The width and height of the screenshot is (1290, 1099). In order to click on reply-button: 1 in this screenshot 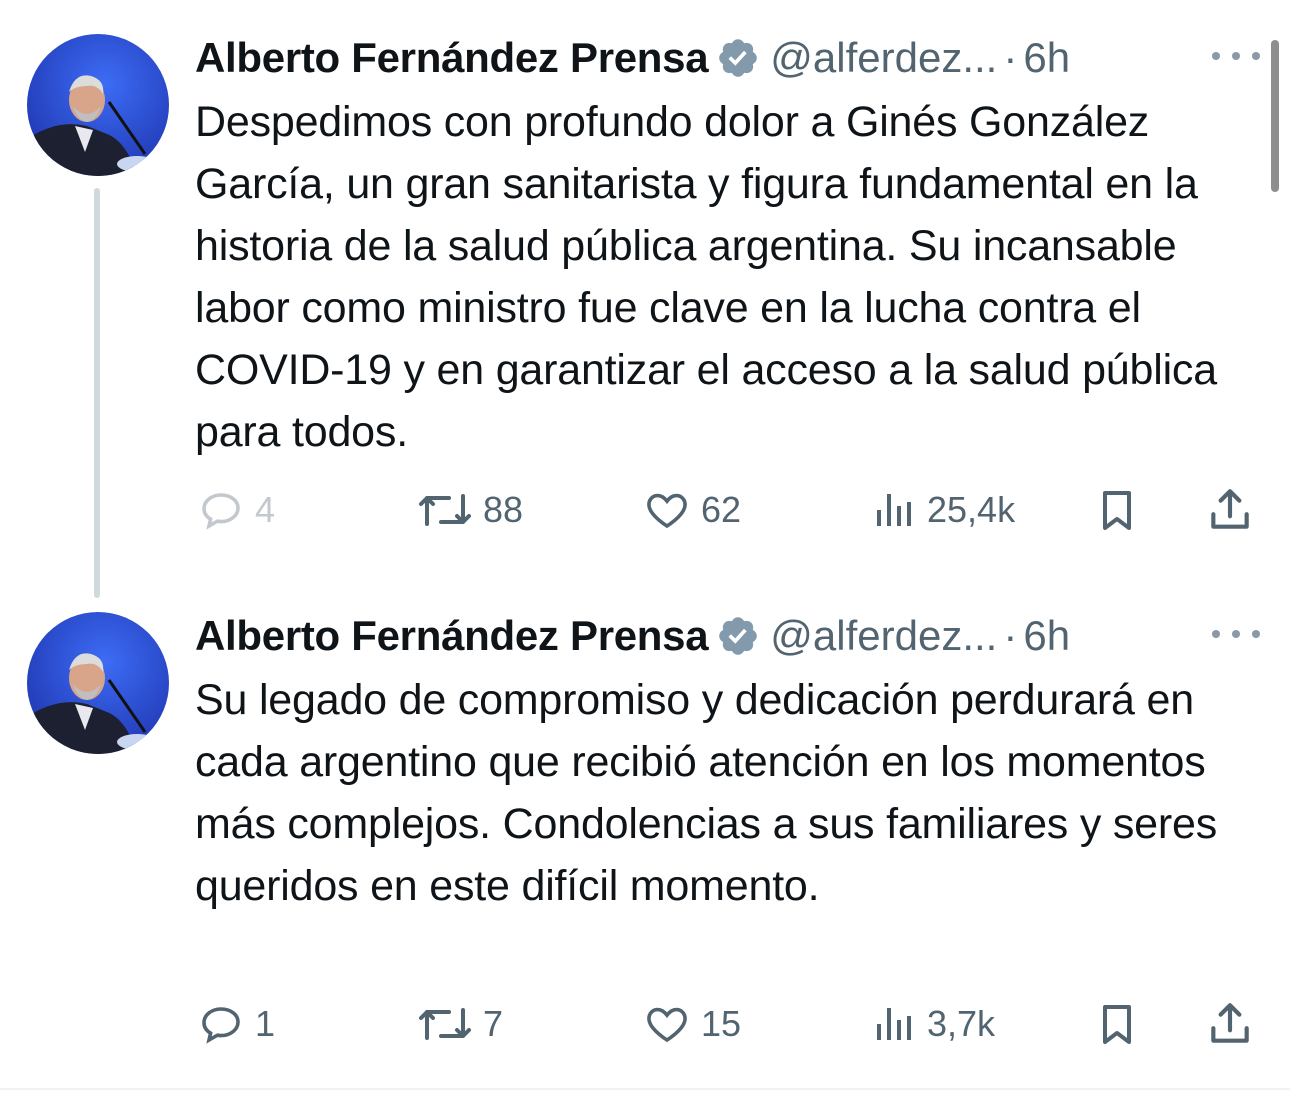, I will do `click(236, 1024)`.